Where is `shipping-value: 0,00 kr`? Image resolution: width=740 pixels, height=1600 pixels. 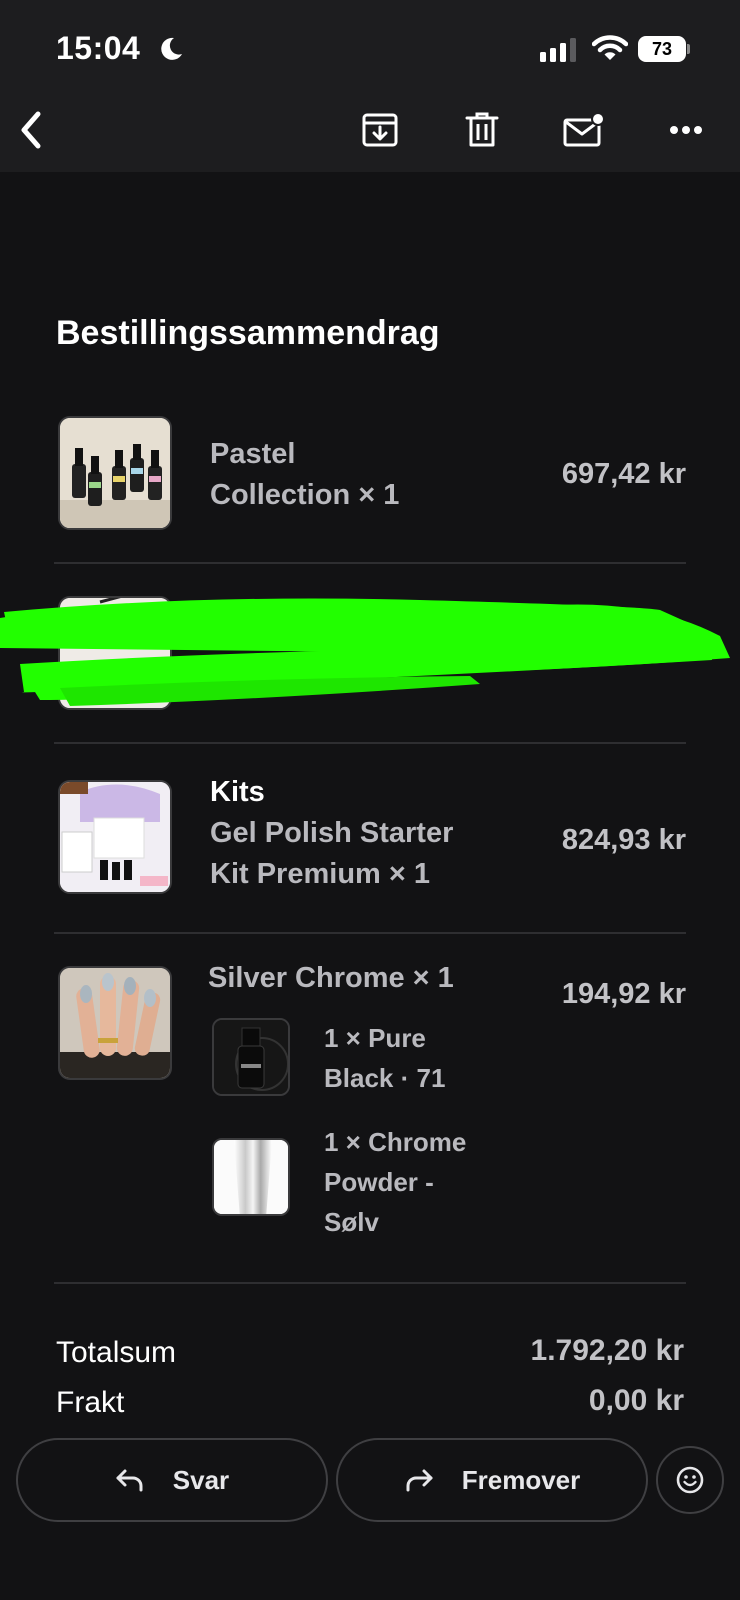 shipping-value: 0,00 kr is located at coordinates (636, 1400).